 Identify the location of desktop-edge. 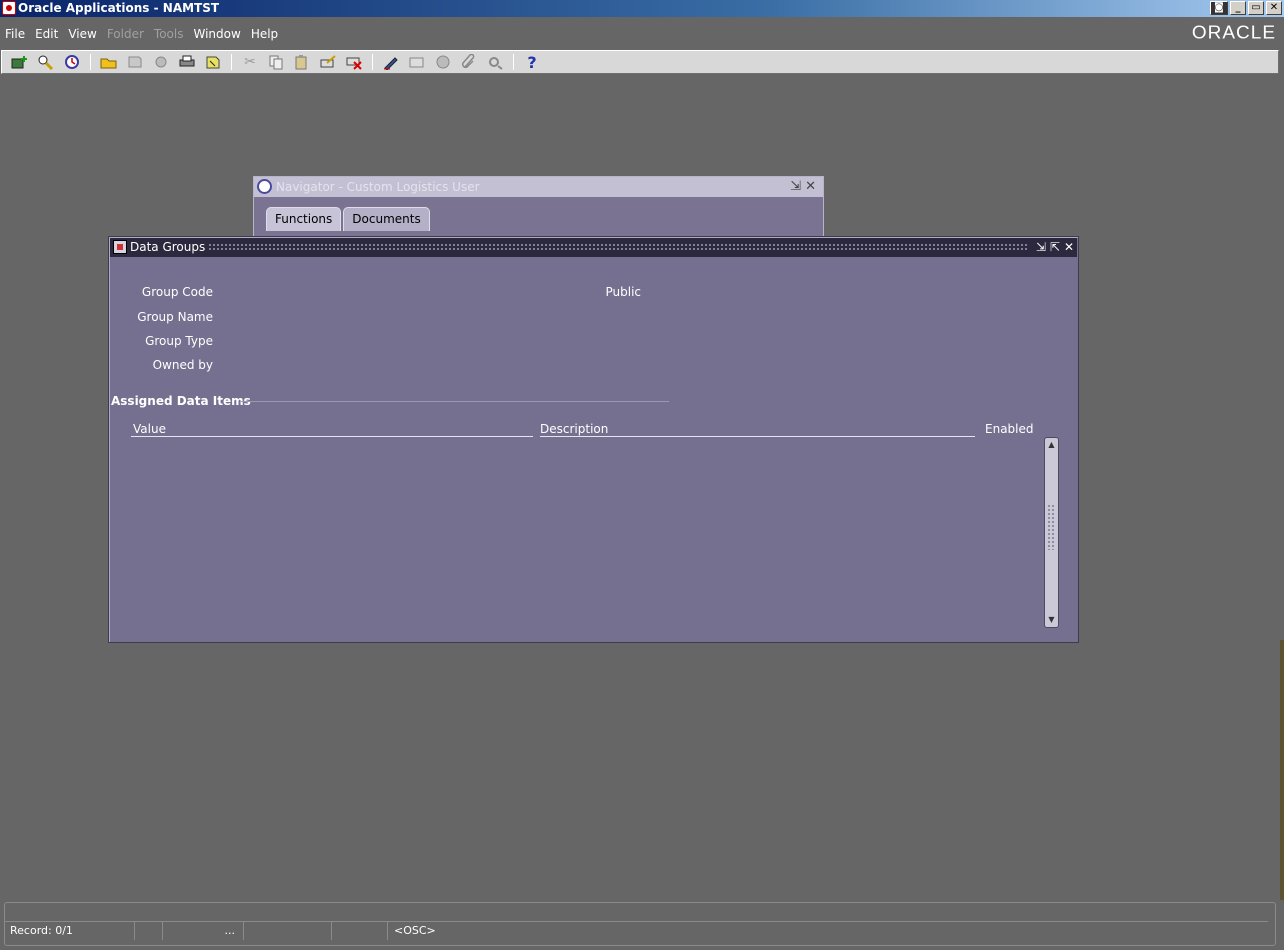
(1282, 770).